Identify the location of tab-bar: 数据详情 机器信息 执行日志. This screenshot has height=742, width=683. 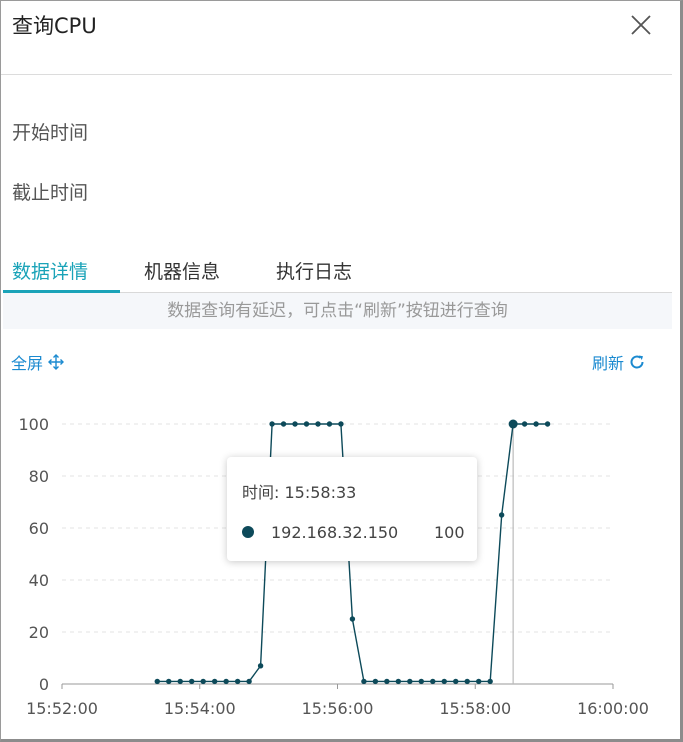
(337, 273).